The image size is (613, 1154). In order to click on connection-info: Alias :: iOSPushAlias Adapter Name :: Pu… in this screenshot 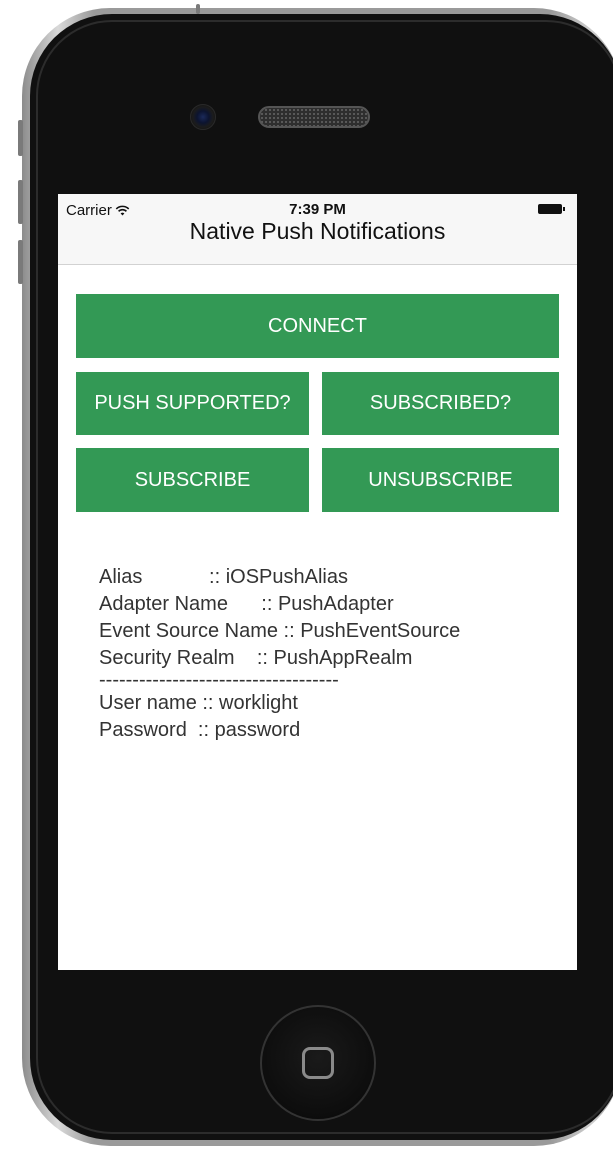, I will do `click(279, 654)`.